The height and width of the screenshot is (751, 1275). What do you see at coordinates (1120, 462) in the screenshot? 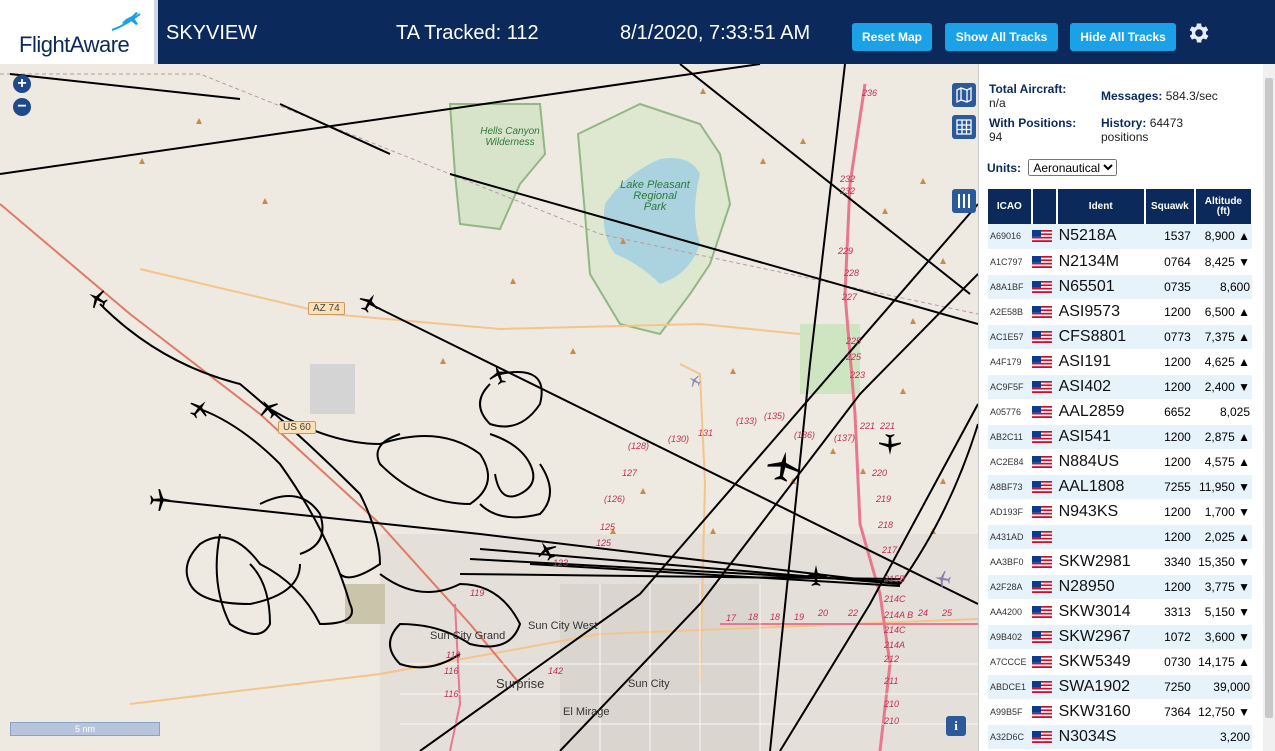
I see `table-row: AC2E84 N884US 1200 4,575 ▲` at bounding box center [1120, 462].